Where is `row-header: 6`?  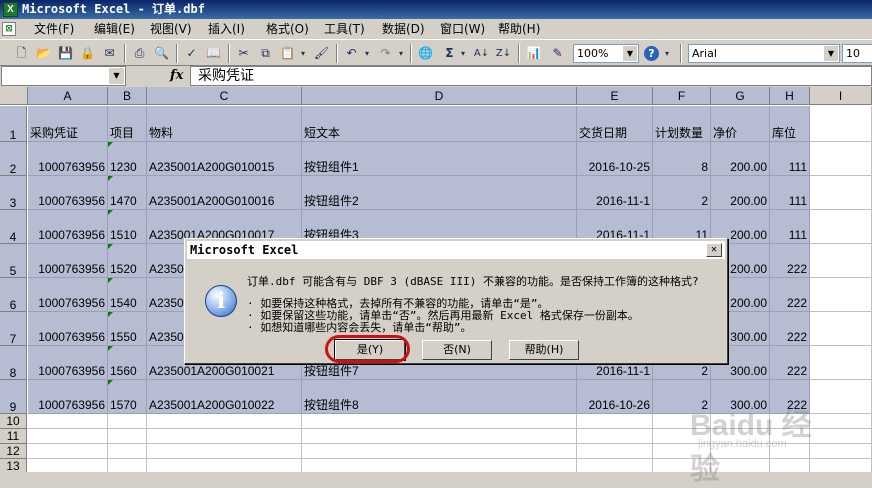
row-header: 6 is located at coordinates (13, 295).